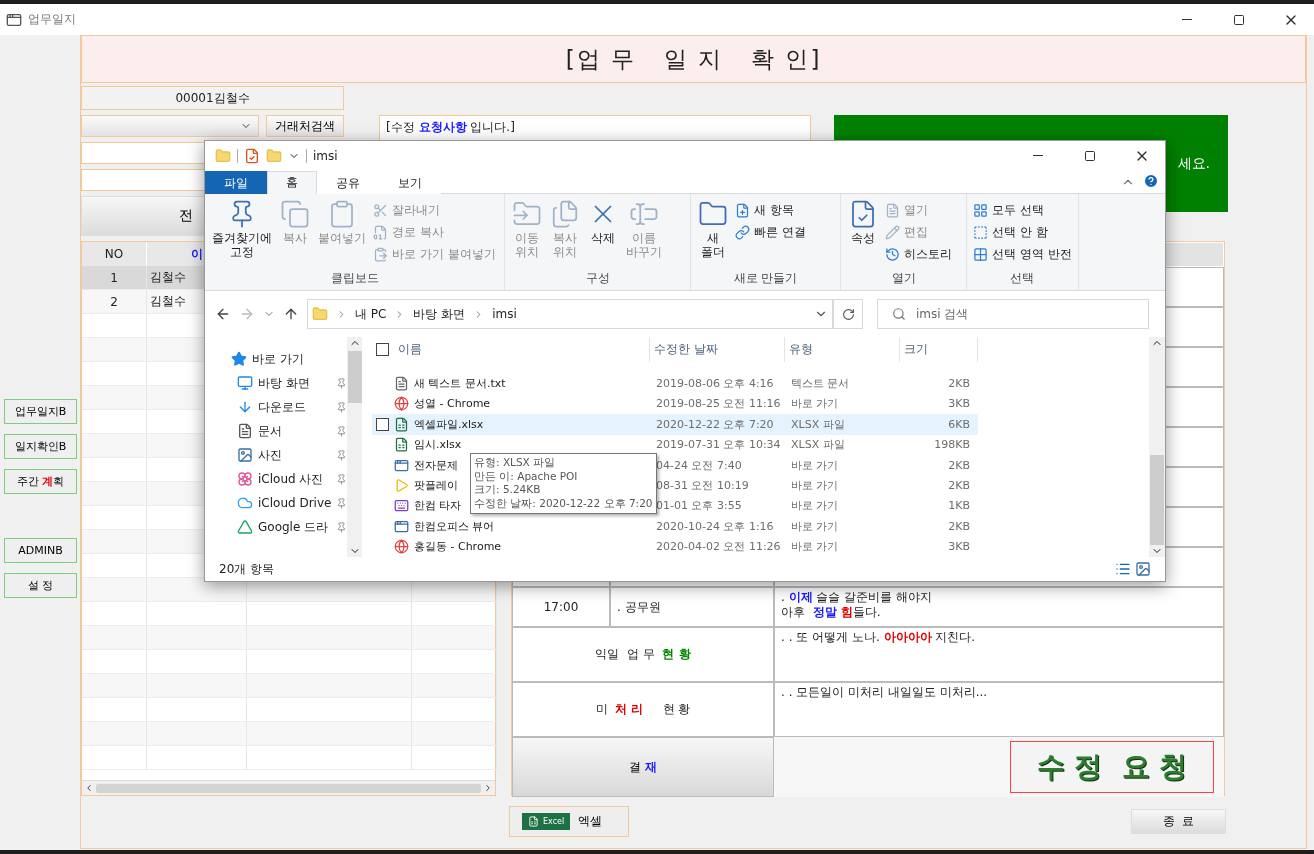 This screenshot has height=854, width=1314. Describe the element at coordinates (643, 654) in the screenshot. I see `section-label: 익일 업 무 현 황` at that location.